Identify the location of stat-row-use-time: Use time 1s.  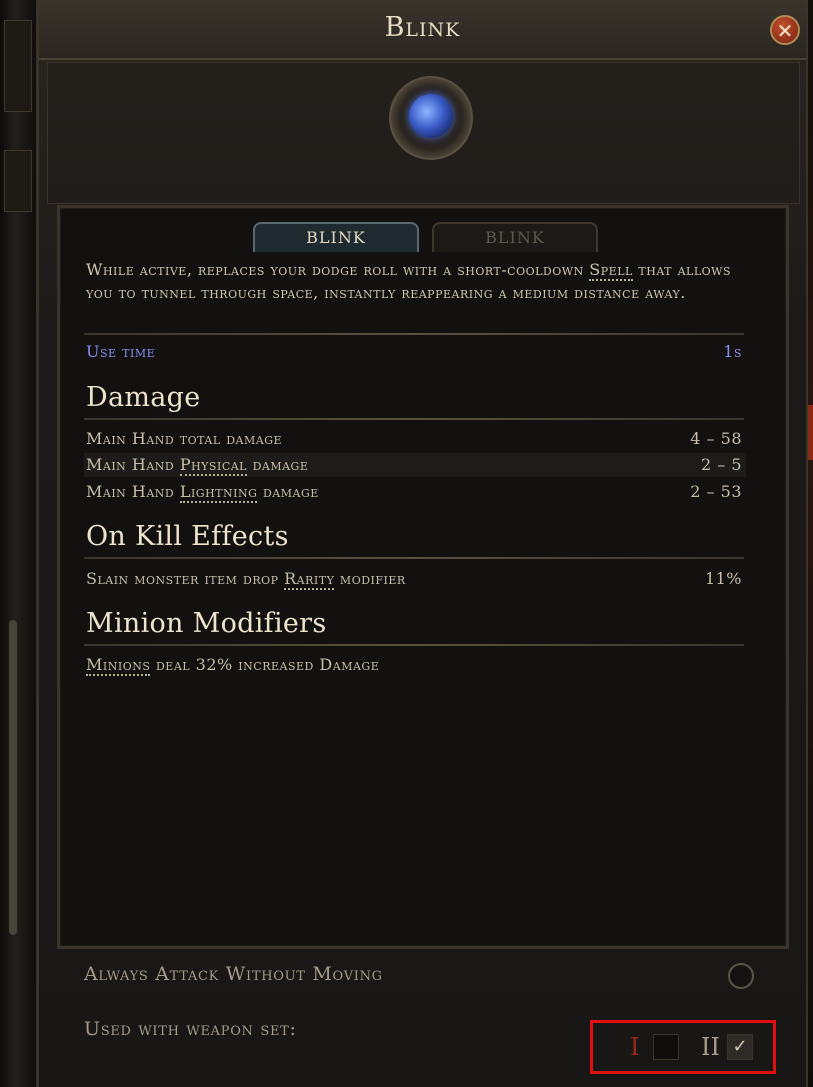
(415, 352).